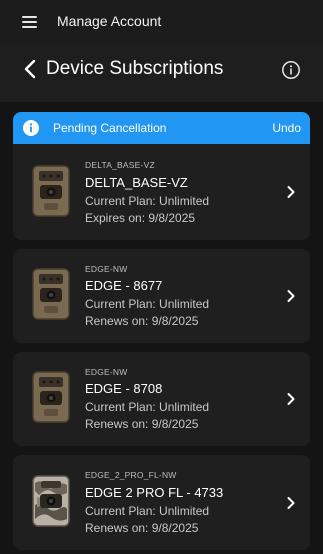  Describe the element at coordinates (110, 128) in the screenshot. I see `banner-message: Pending Cancellation` at that location.